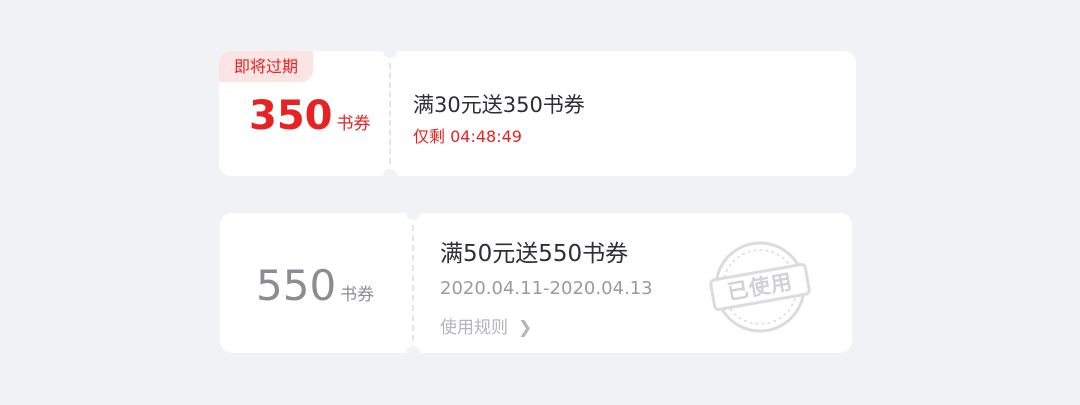 This screenshot has width=1080, height=405. I want to click on expiring-badge: 即将过期, so click(266, 66).